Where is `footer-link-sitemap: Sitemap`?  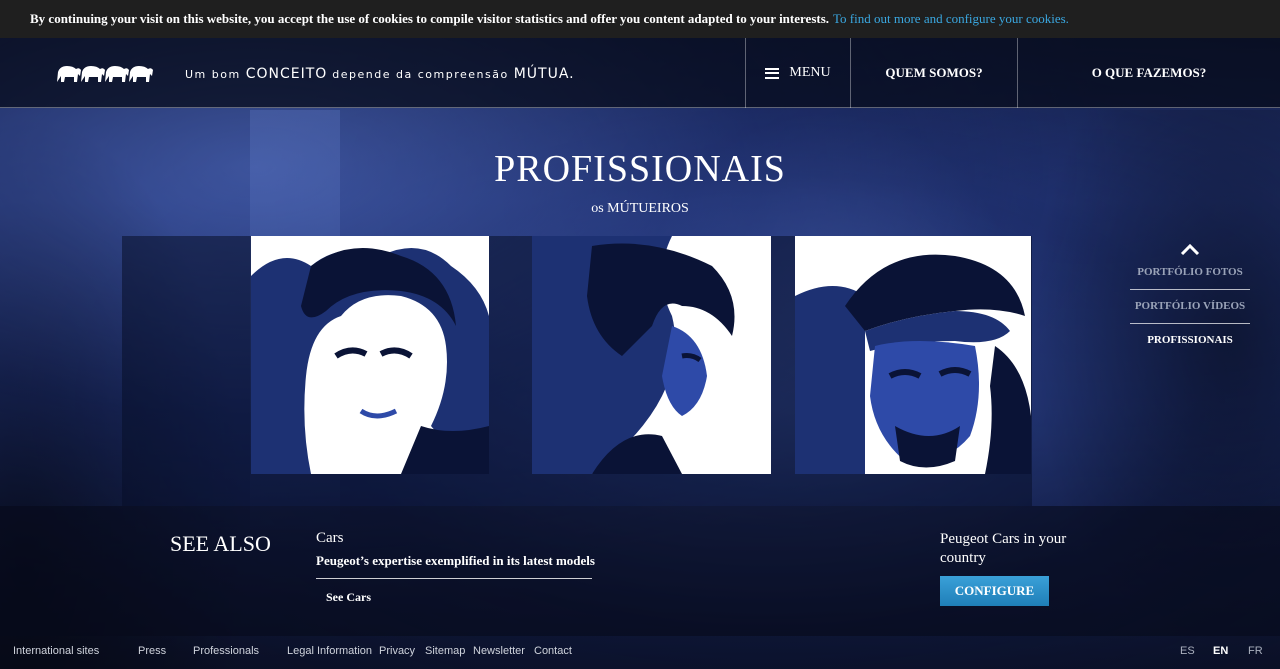 footer-link-sitemap: Sitemap is located at coordinates (445, 651).